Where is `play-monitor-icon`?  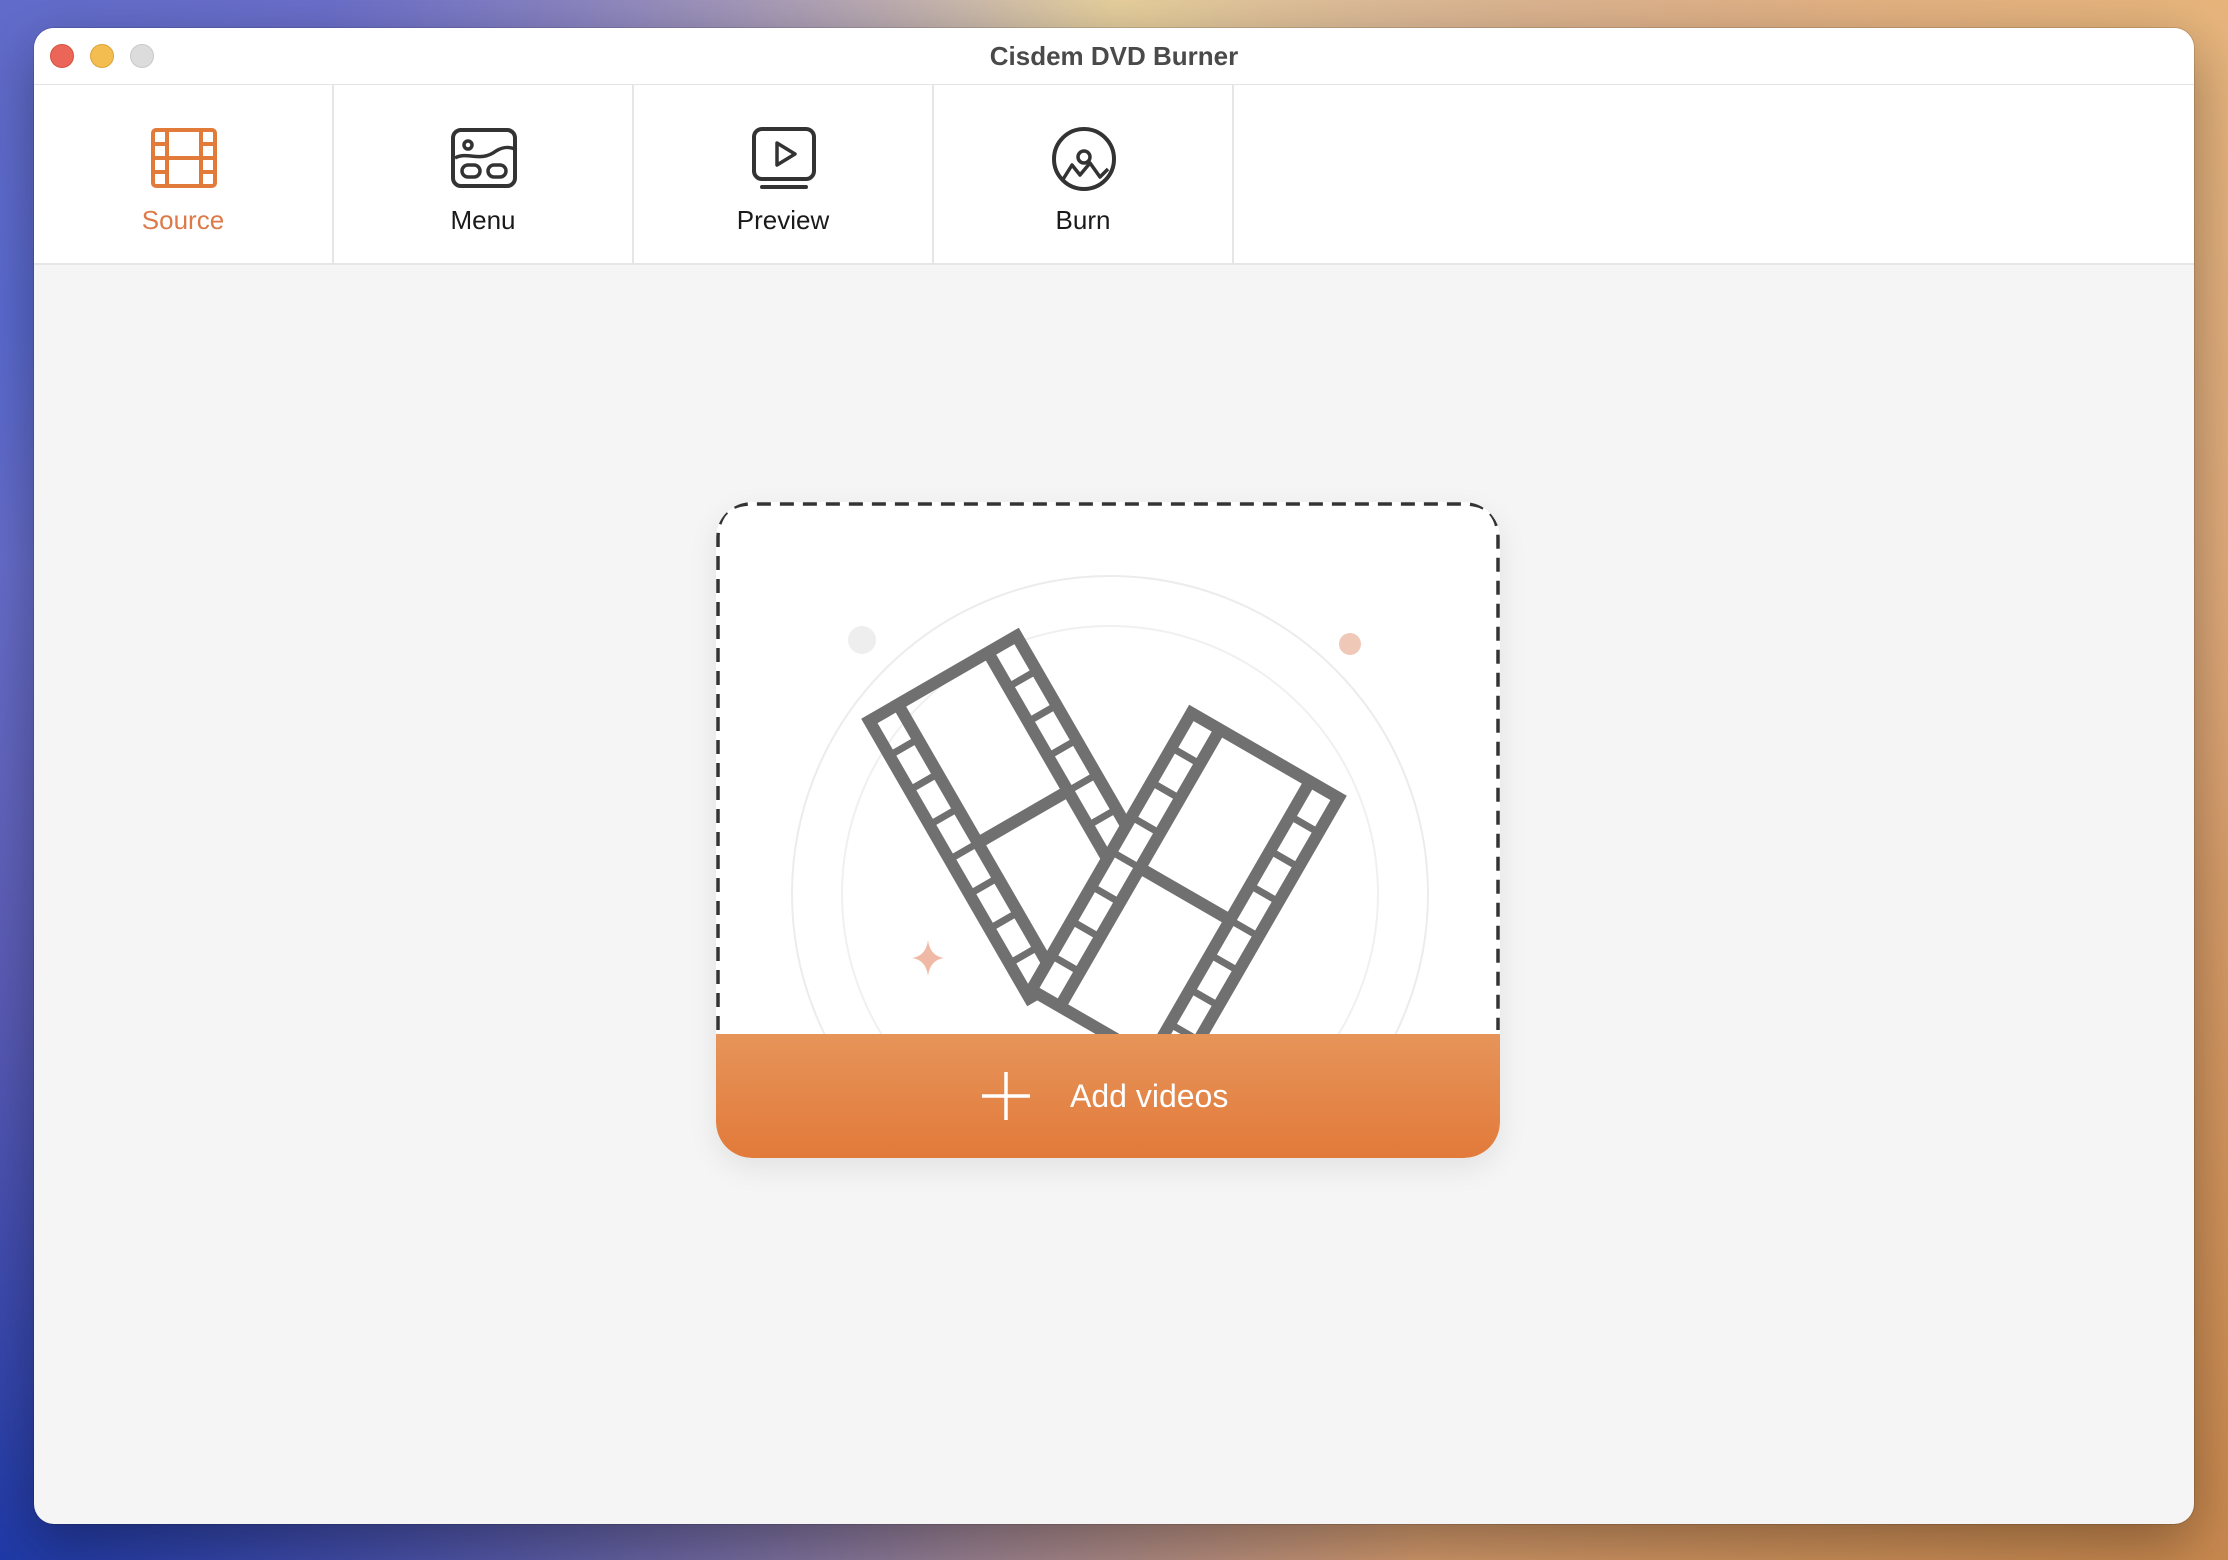 play-monitor-icon is located at coordinates (784, 158).